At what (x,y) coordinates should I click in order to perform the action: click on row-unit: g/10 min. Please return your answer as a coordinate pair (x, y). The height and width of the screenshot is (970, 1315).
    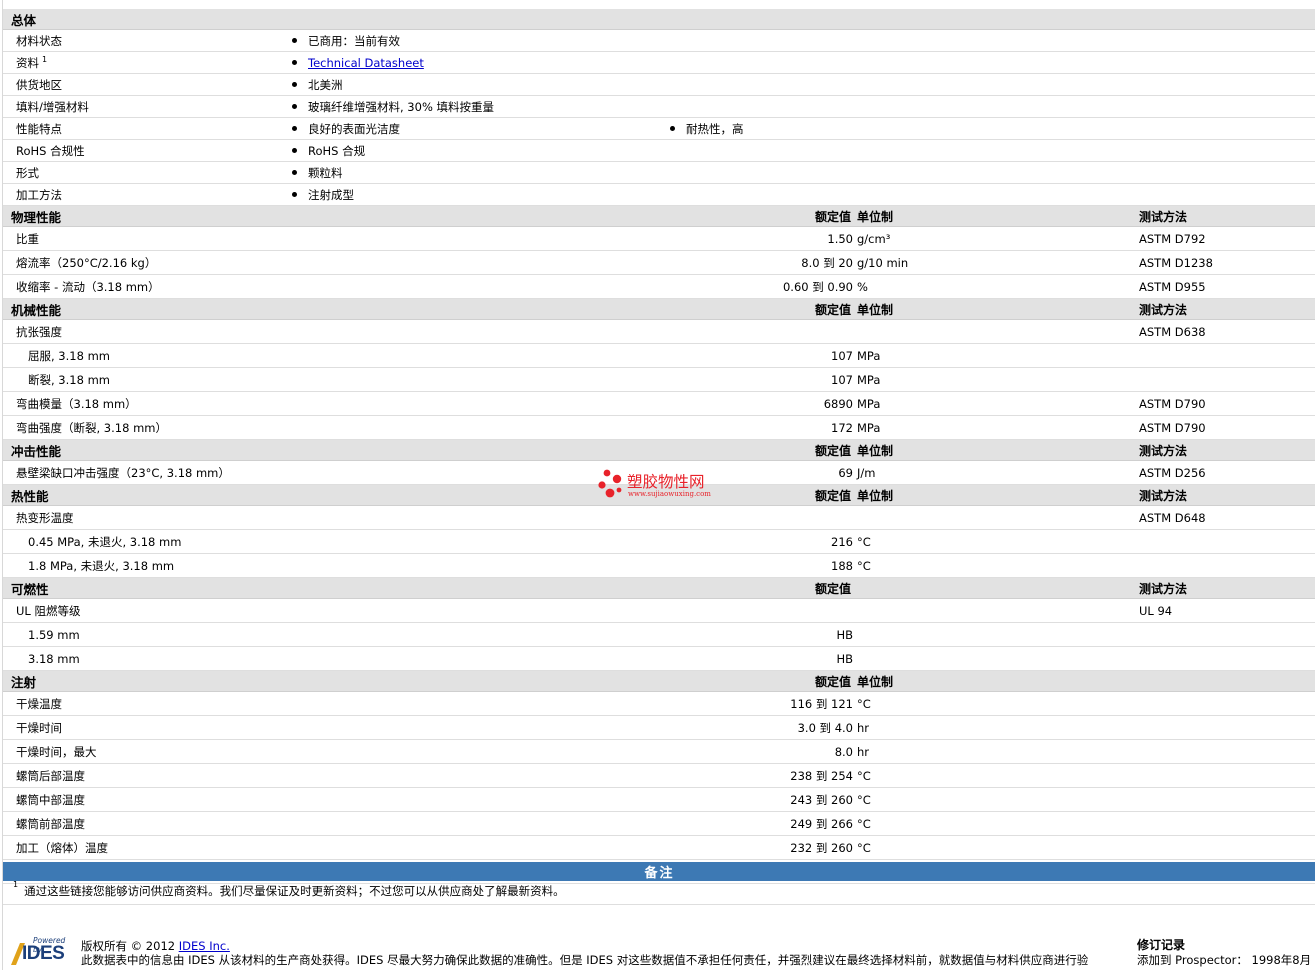
    Looking at the image, I should click on (883, 262).